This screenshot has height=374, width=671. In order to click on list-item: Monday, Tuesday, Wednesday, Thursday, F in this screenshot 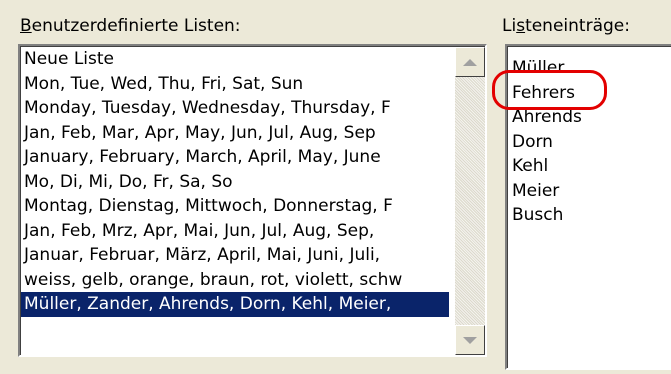, I will do `click(235, 108)`.